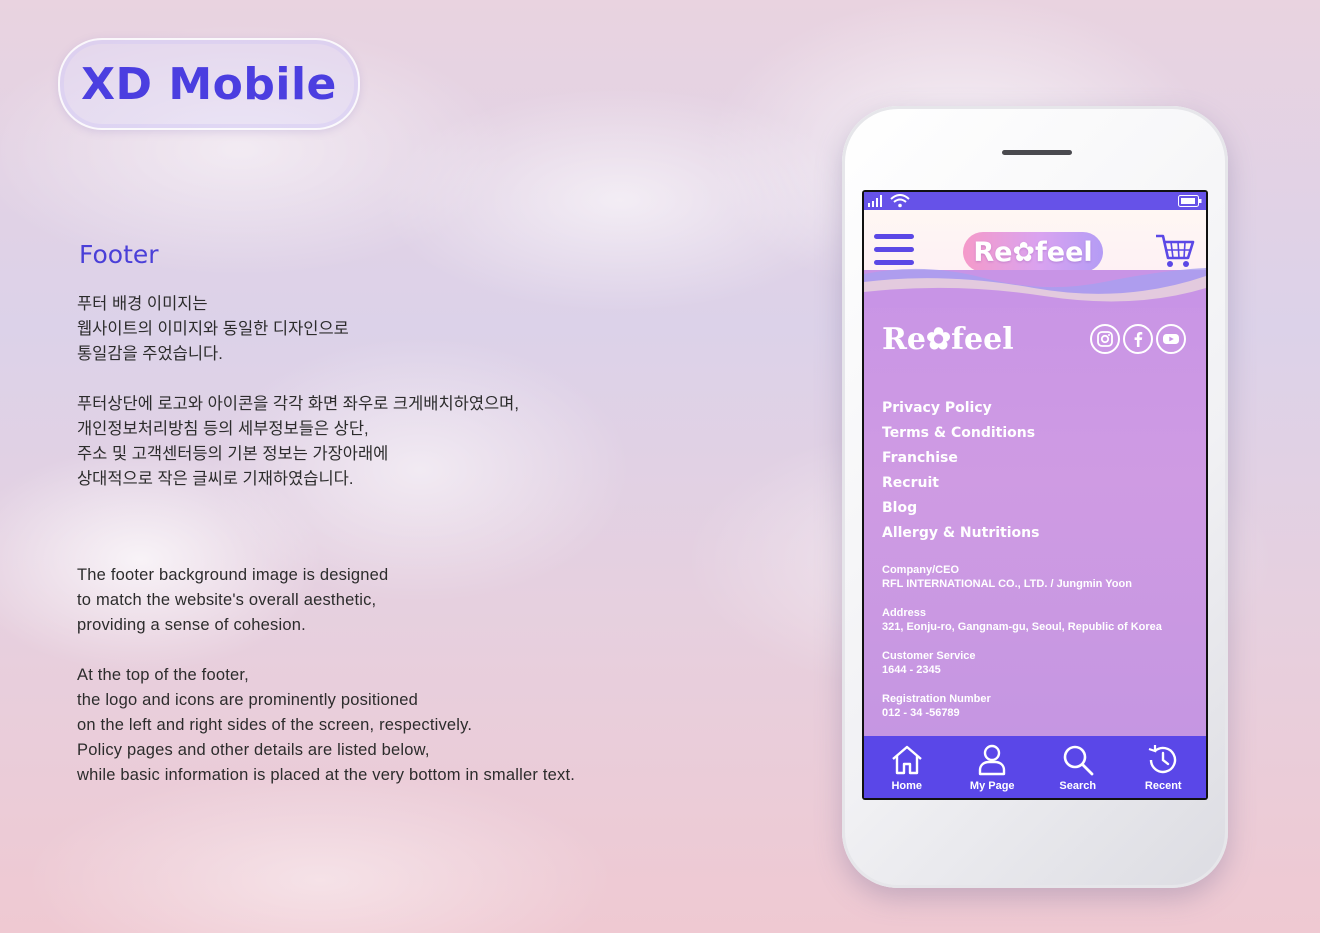 The width and height of the screenshot is (1320, 933). I want to click on info-value: 012 - 34 -56789, so click(921, 713).